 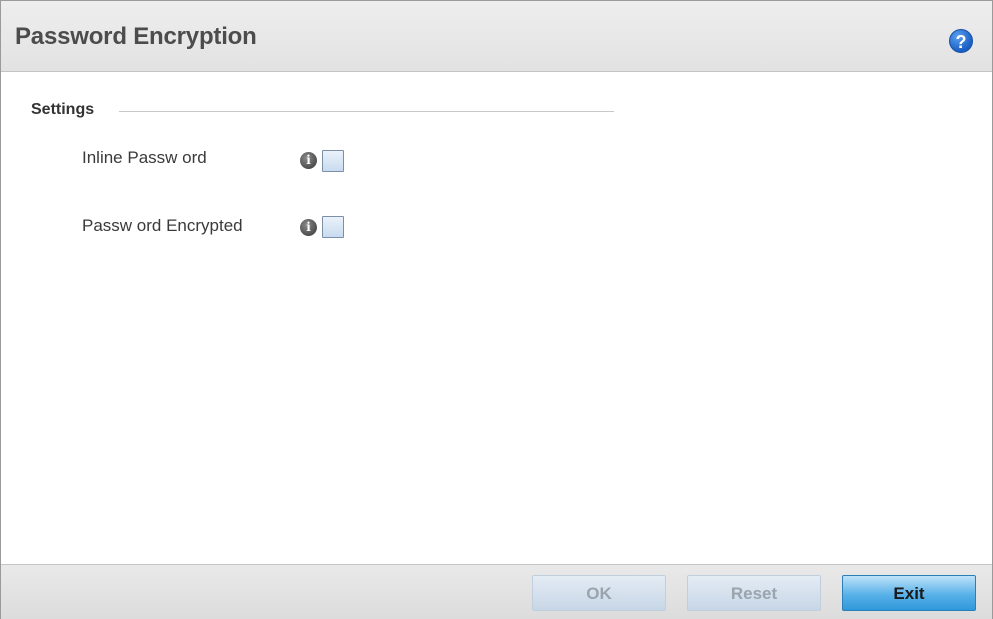 I want to click on settings-section-label: Settings, so click(x=63, y=109).